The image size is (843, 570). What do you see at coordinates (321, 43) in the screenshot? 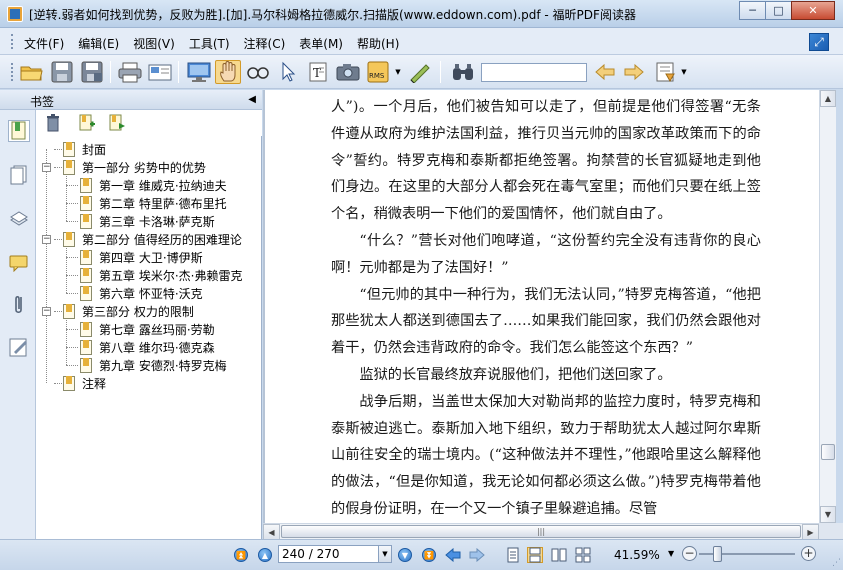
I see `menu-item: 表单(M)` at bounding box center [321, 43].